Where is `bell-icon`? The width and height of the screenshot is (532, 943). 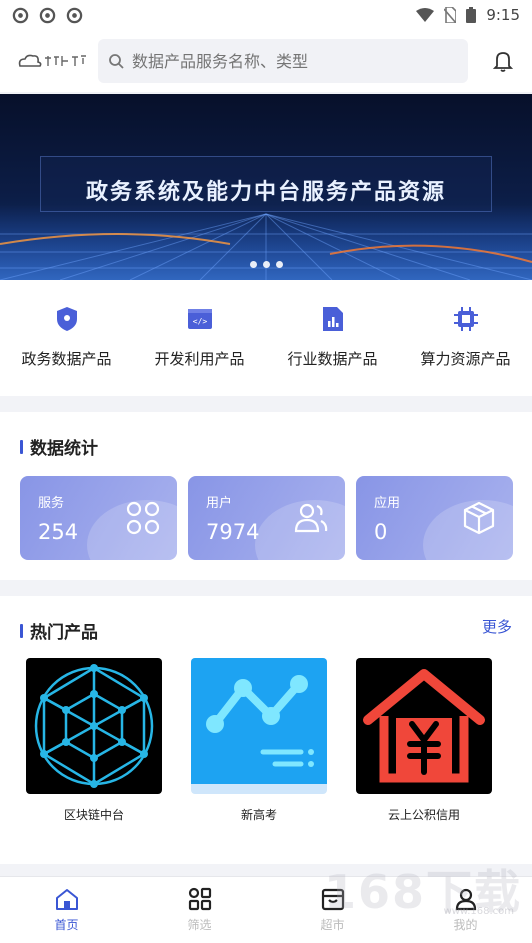
bell-icon is located at coordinates (503, 62).